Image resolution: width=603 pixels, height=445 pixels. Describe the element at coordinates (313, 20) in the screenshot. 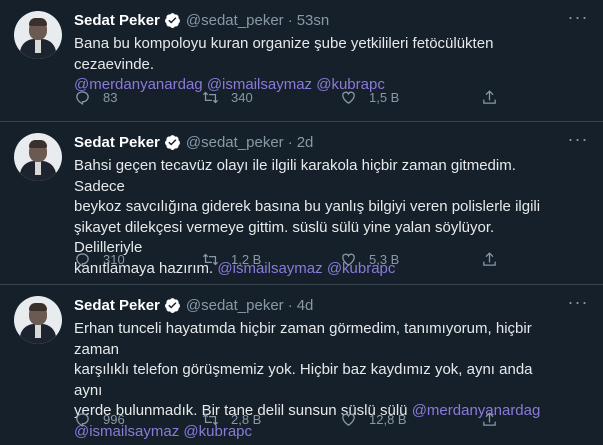

I see `timestamp: 53sn` at that location.